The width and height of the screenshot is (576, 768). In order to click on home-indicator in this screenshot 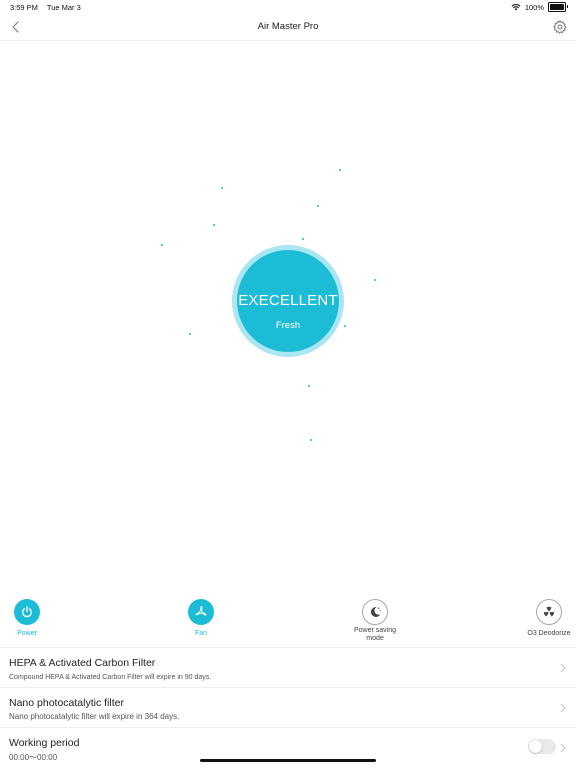, I will do `click(288, 760)`.